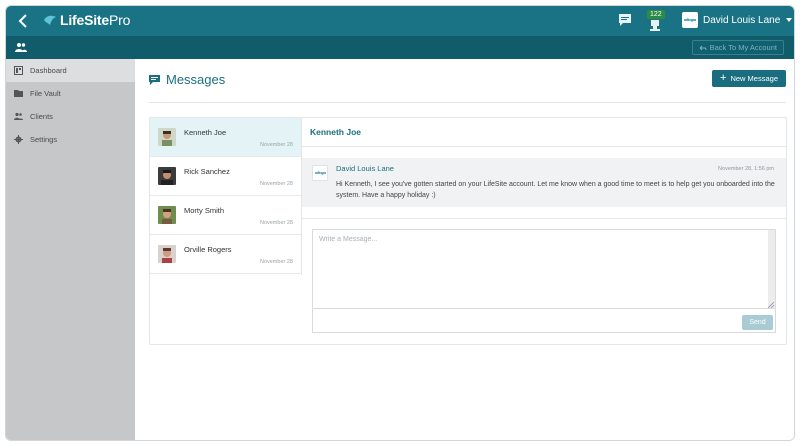  What do you see at coordinates (70, 249) in the screenshot?
I see `sidebar: Dashboard File Vault Clients Settings` at bounding box center [70, 249].